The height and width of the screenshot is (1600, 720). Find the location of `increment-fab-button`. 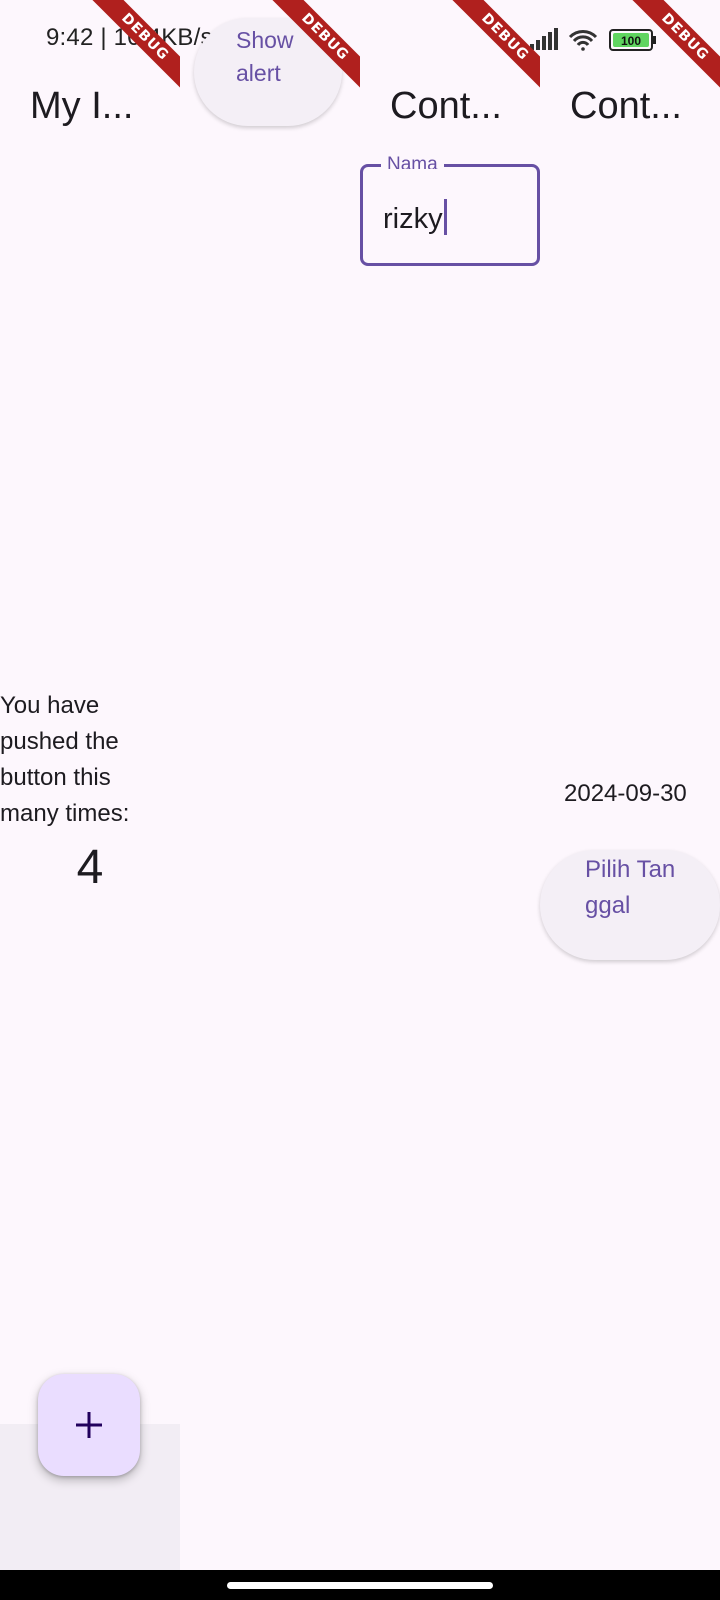

increment-fab-button is located at coordinates (89, 1425).